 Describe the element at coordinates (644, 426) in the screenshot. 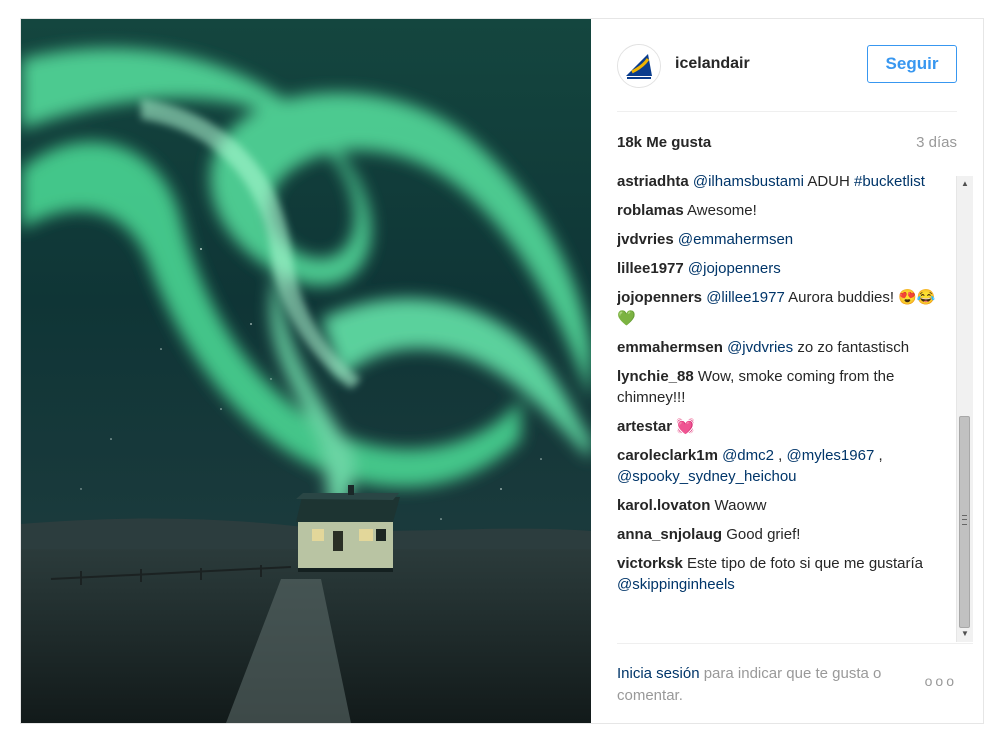

I see `comment-user: artestar` at that location.